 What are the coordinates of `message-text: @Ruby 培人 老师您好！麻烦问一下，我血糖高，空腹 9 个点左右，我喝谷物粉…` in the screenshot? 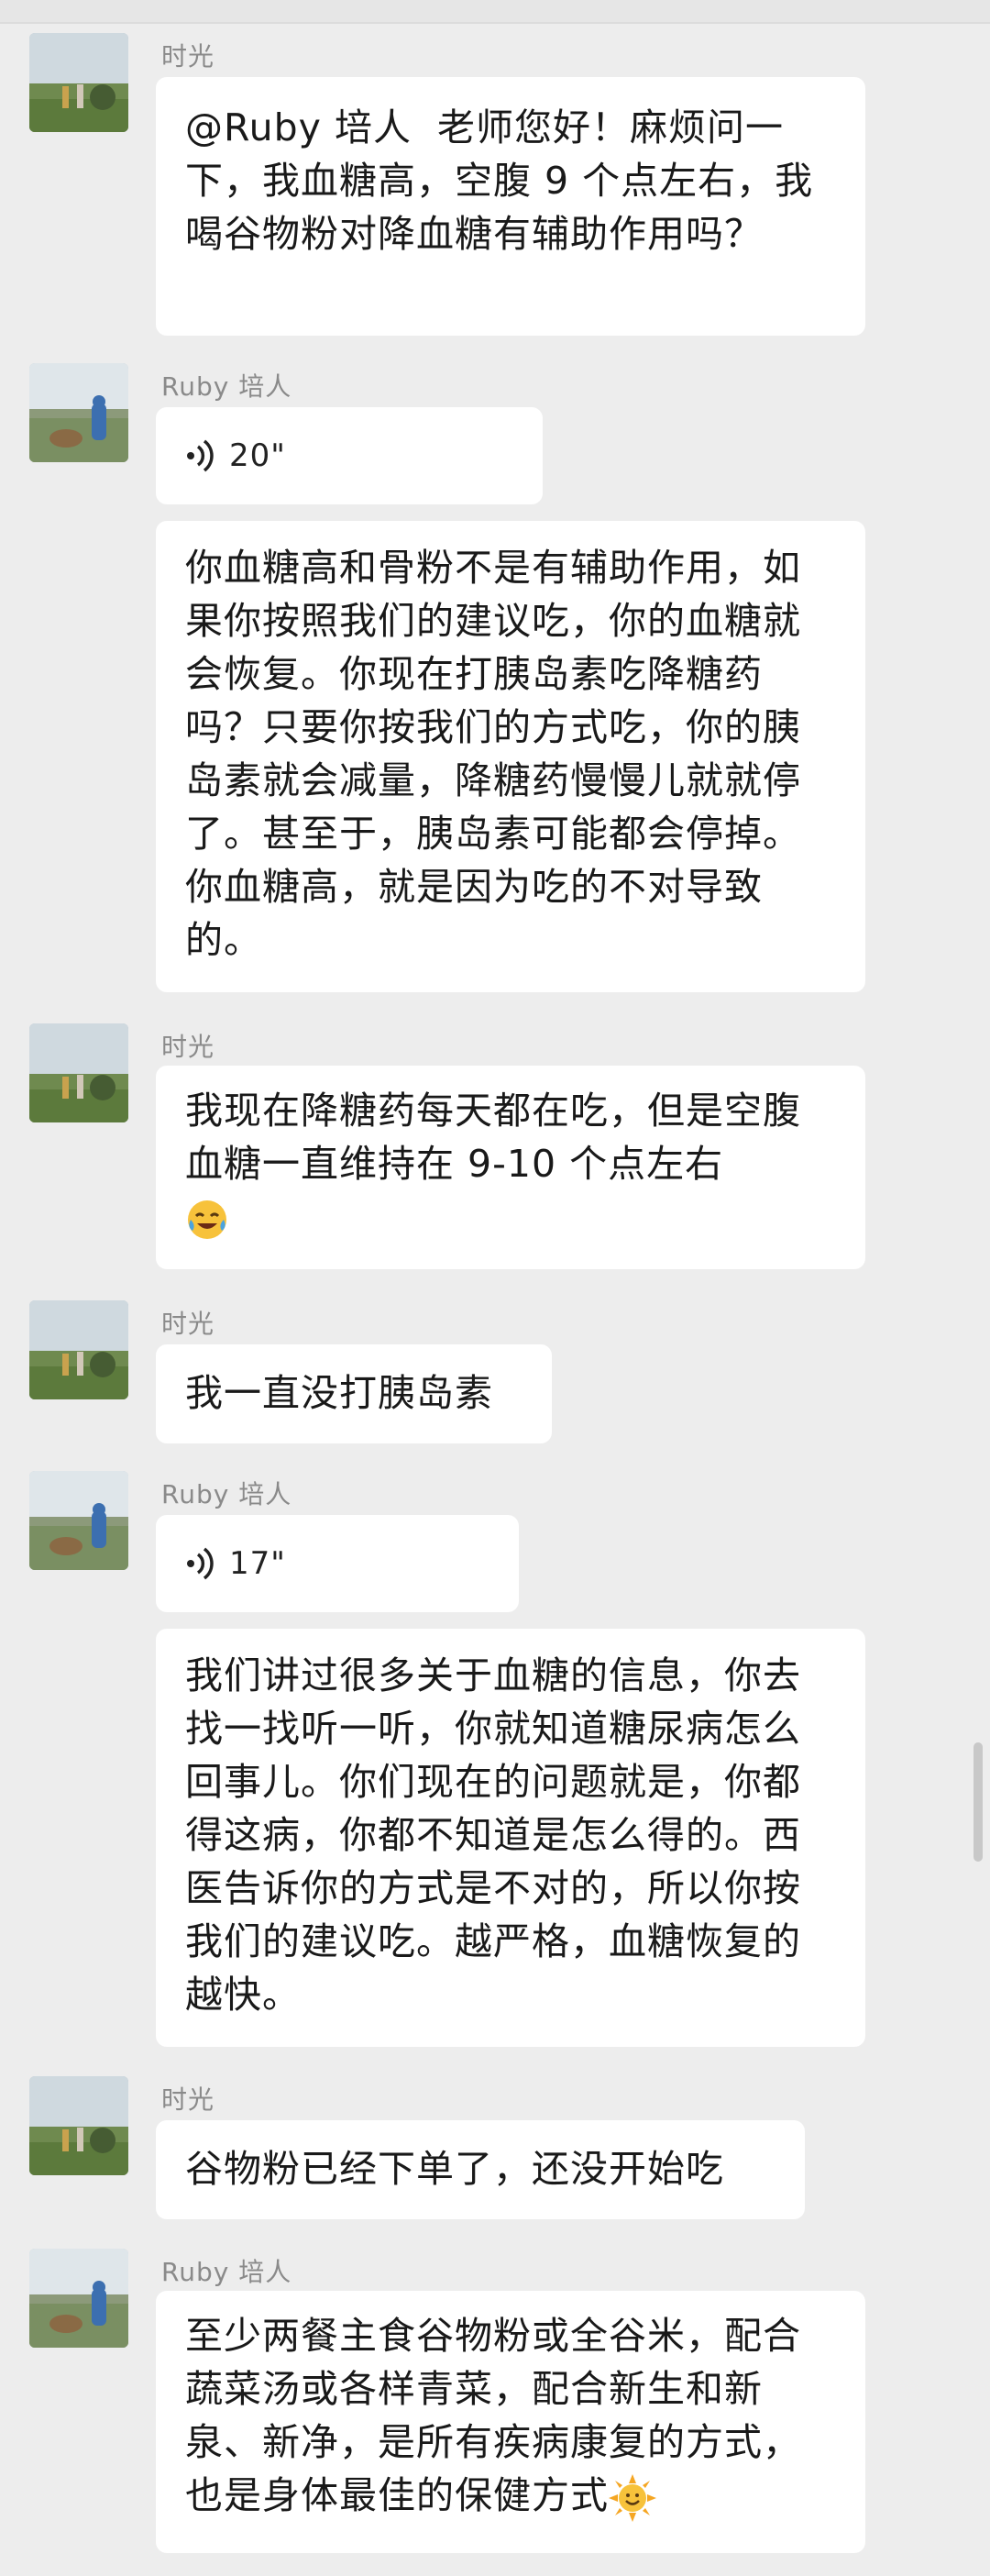 It's located at (499, 180).